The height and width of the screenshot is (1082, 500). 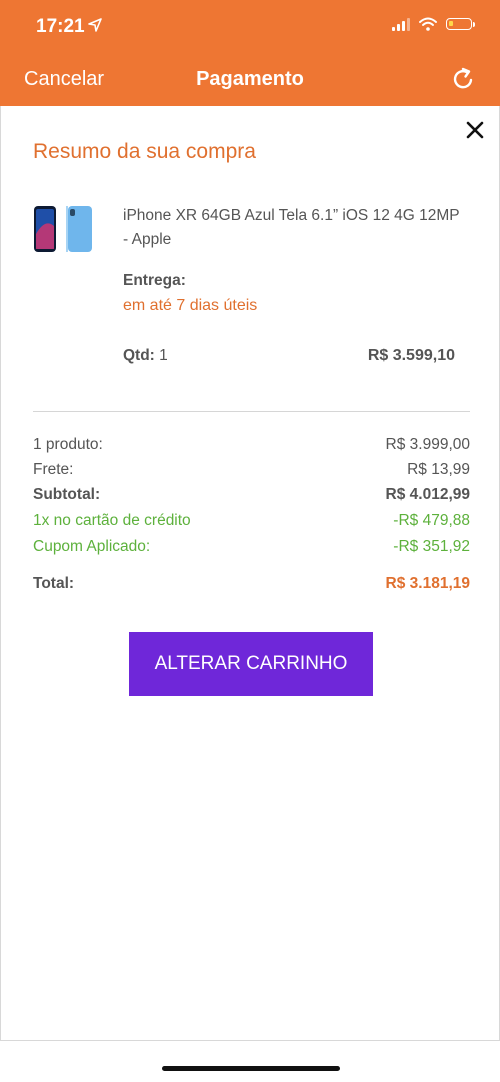 What do you see at coordinates (92, 546) in the screenshot?
I see `row-label: Cupom Aplicado:` at bounding box center [92, 546].